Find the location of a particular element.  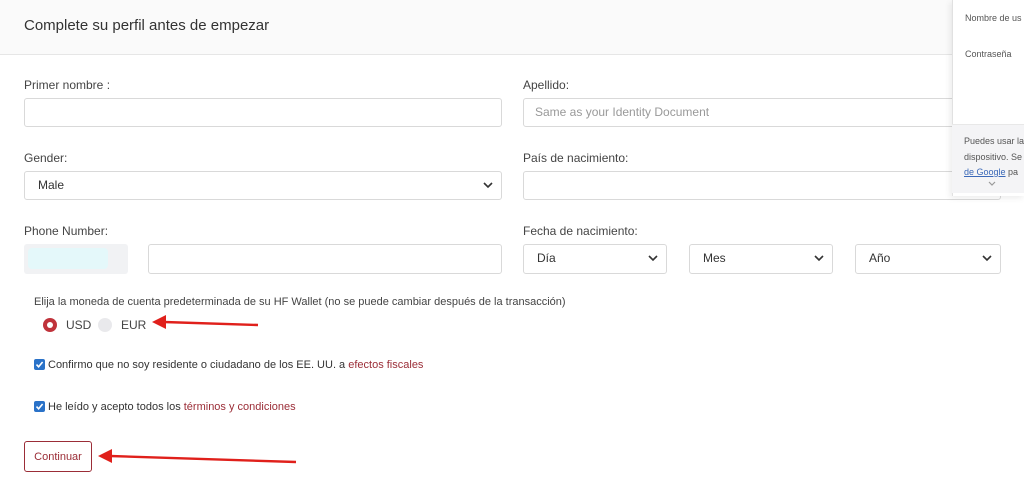

popup-username-label: Nombre de us is located at coordinates (993, 18).